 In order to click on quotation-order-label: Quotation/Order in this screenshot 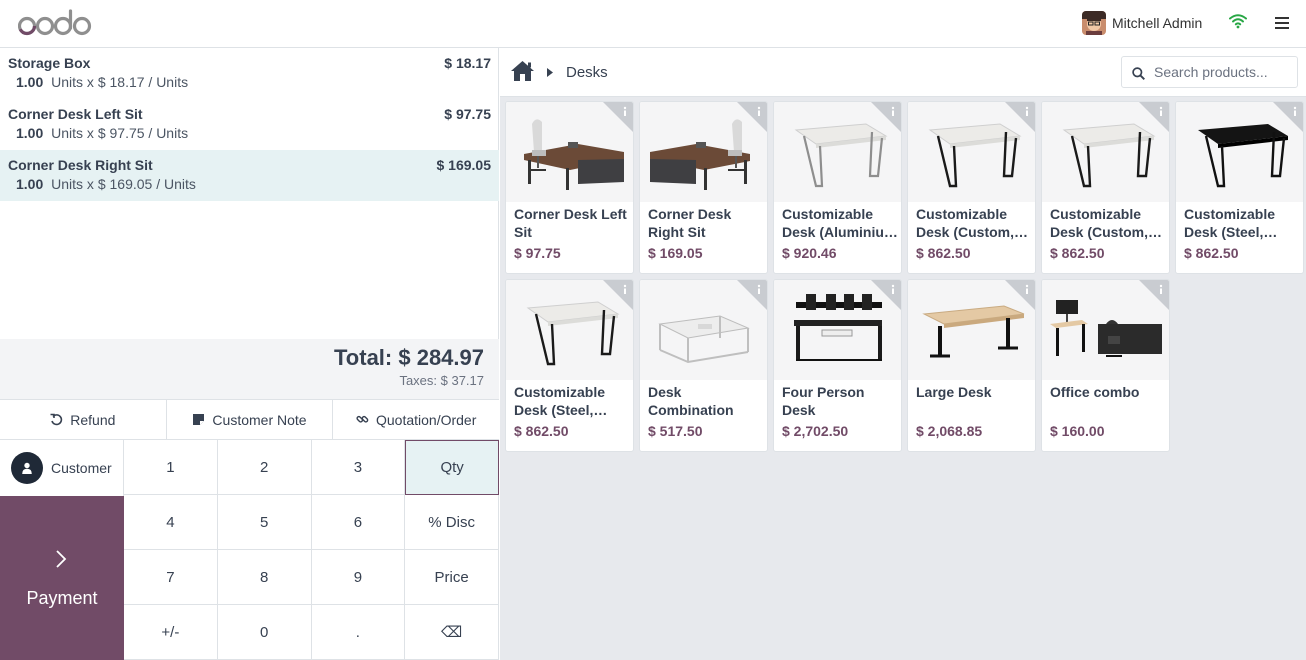, I will do `click(426, 419)`.